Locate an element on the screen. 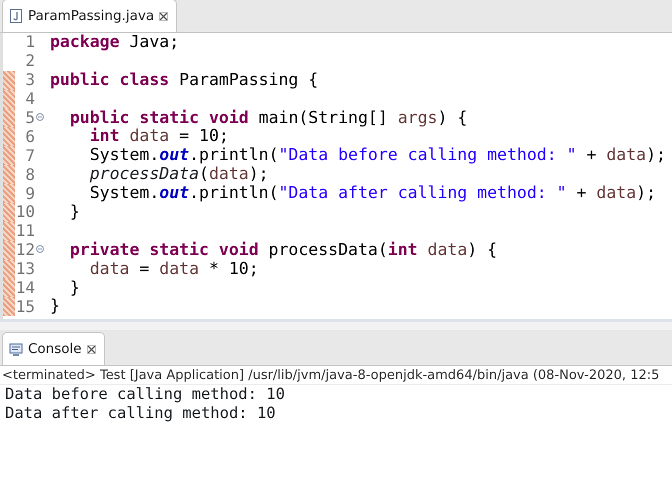 This screenshot has height=483, width=672. line-number: 3 is located at coordinates (29, 80).